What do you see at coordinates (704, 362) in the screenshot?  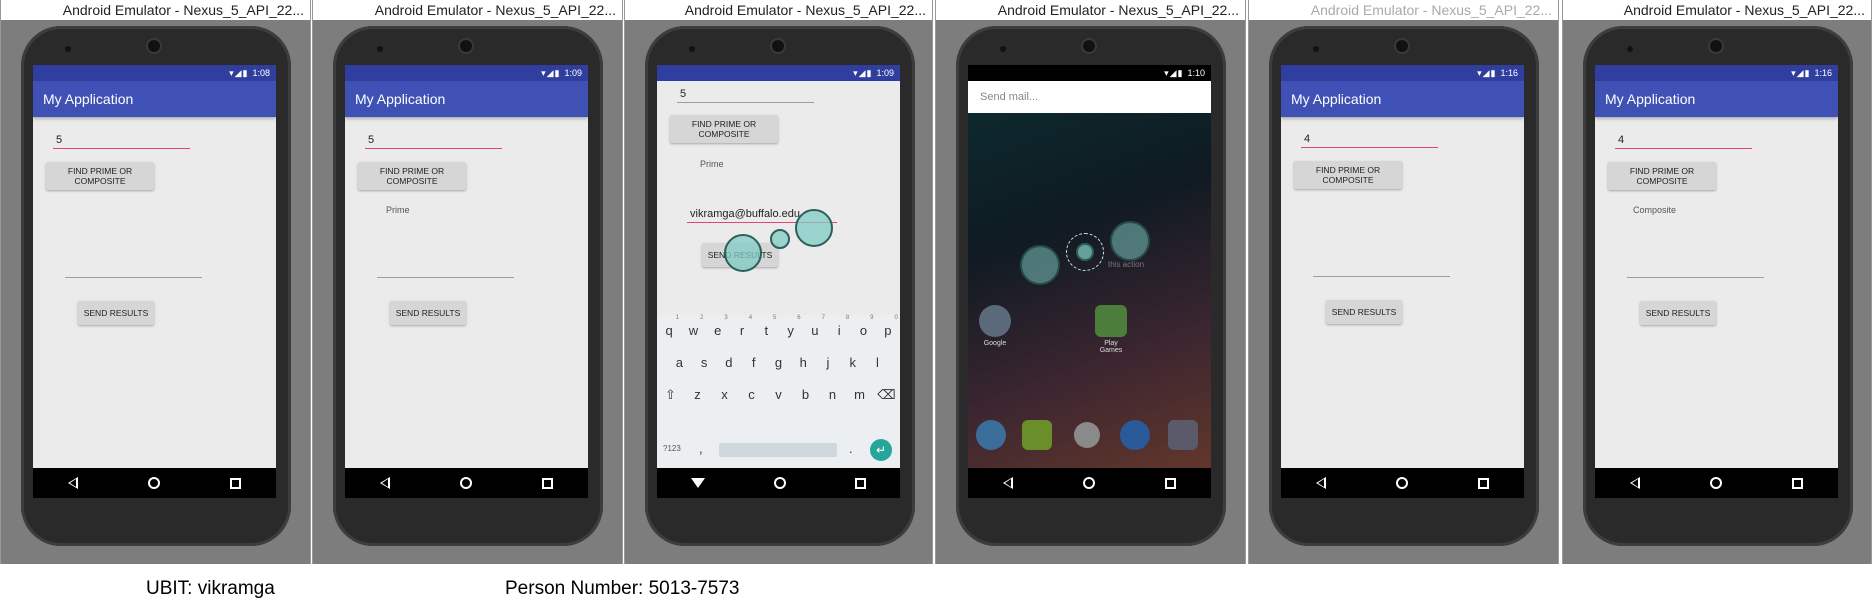 I see `key: s` at bounding box center [704, 362].